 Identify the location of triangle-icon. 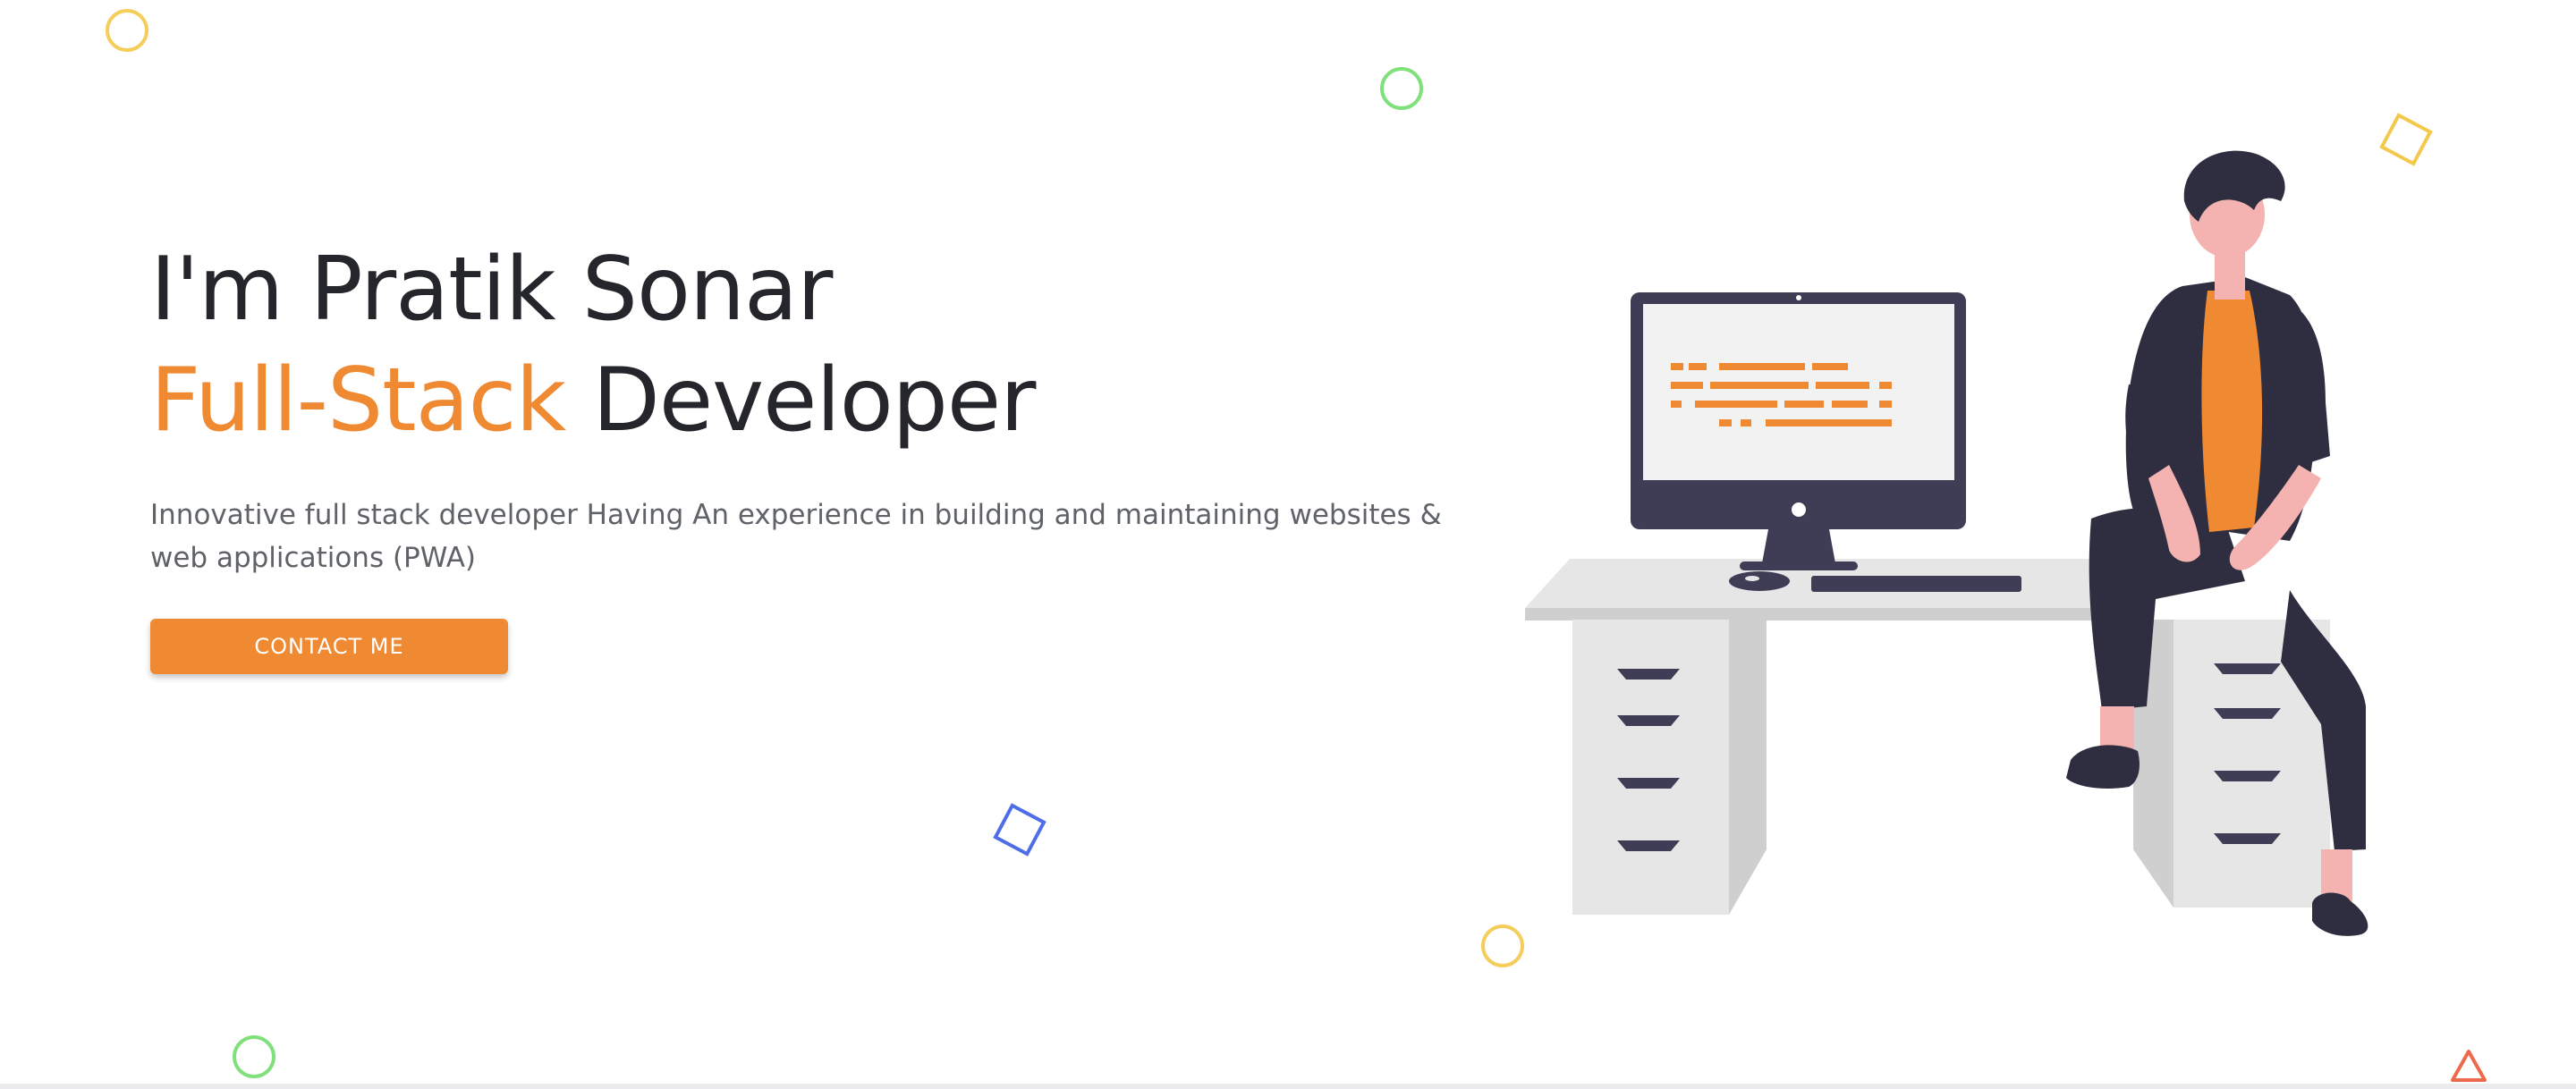
(2469, 1066).